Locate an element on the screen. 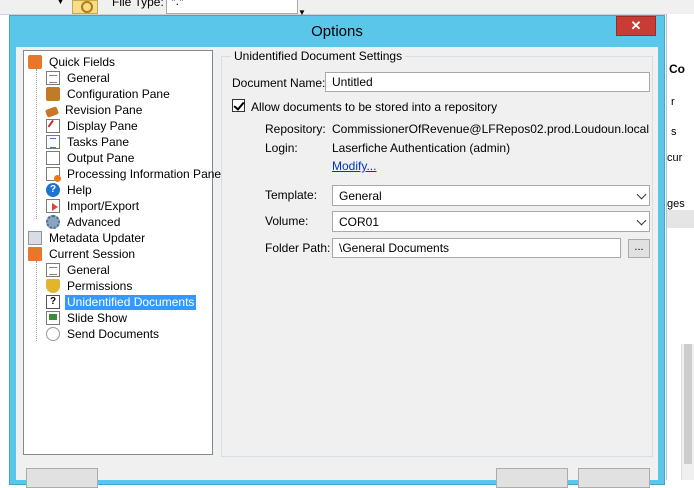 This screenshot has height=488, width=694. tree-item-help: ? Help is located at coordinates (70, 190).